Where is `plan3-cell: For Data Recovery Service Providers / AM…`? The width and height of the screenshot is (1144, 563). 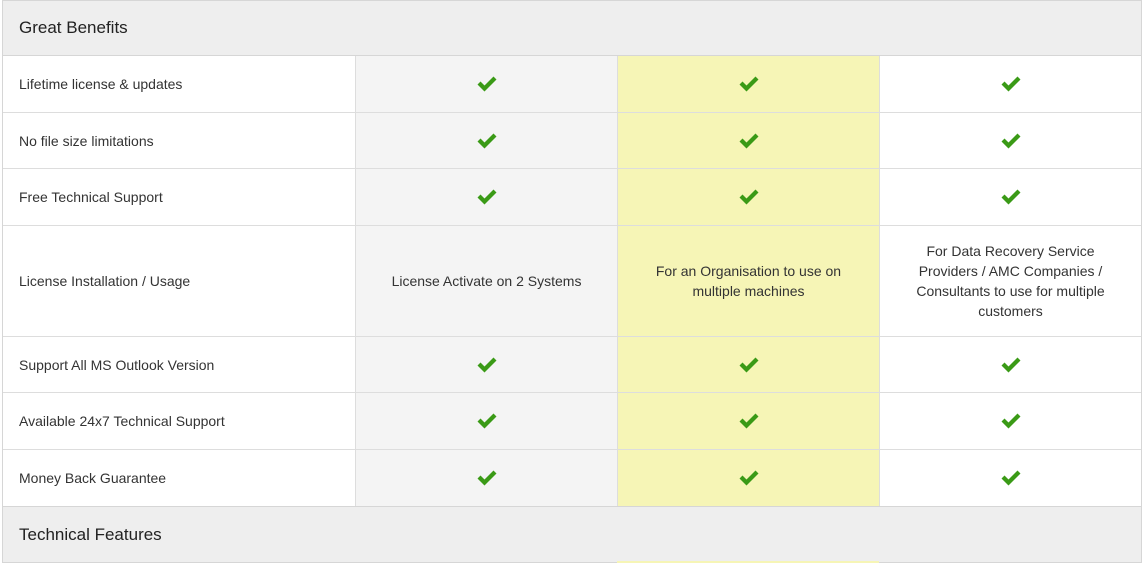 plan3-cell: For Data Recovery Service Providers / AM… is located at coordinates (1010, 281).